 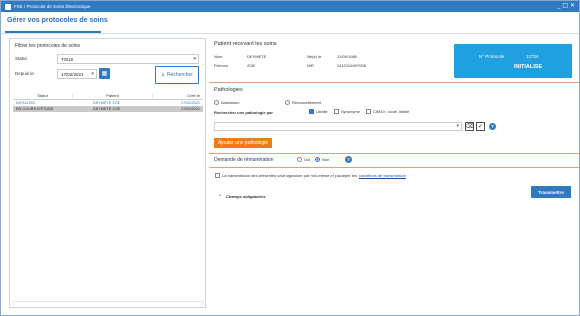 What do you see at coordinates (21, 58) in the screenshot?
I see `statut-label: Statut` at bounding box center [21, 58].